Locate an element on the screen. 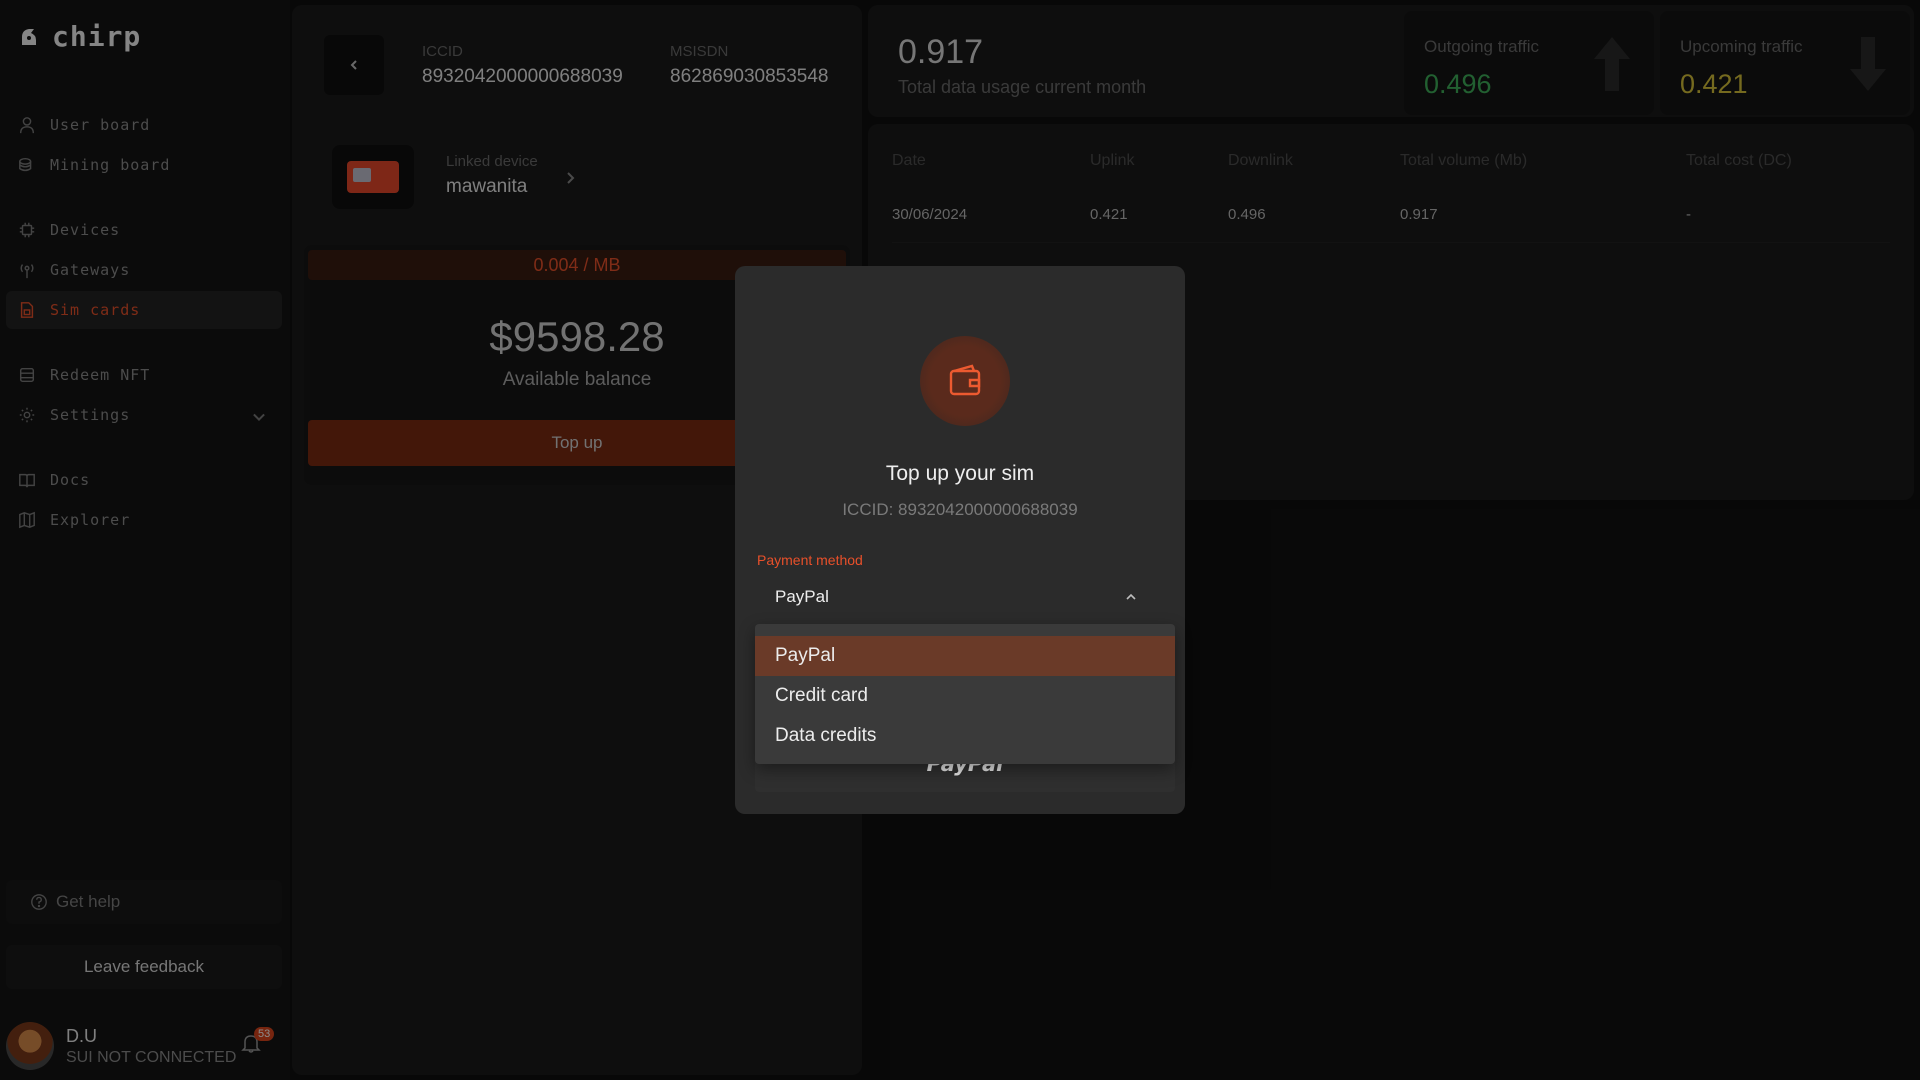 The height and width of the screenshot is (1080, 1920). payment-method-dropdown: PayPal Credit card Data credits is located at coordinates (965, 694).